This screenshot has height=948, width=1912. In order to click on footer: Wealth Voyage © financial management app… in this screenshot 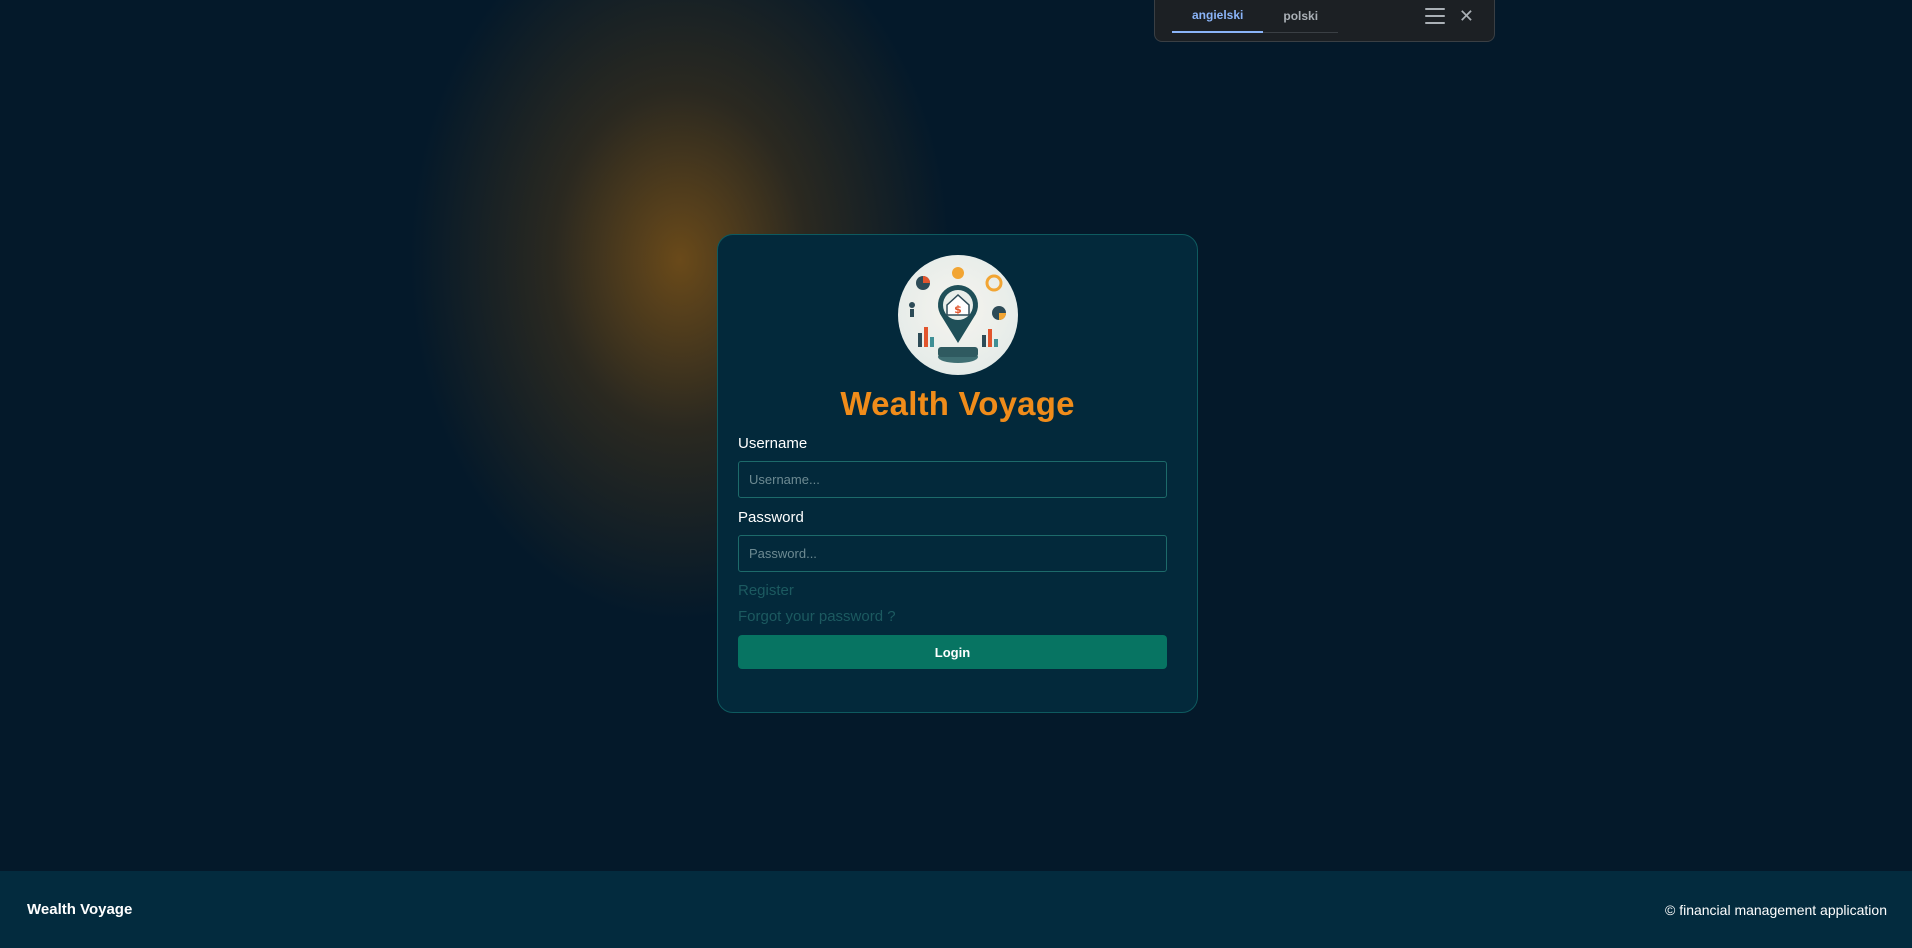, I will do `click(956, 909)`.